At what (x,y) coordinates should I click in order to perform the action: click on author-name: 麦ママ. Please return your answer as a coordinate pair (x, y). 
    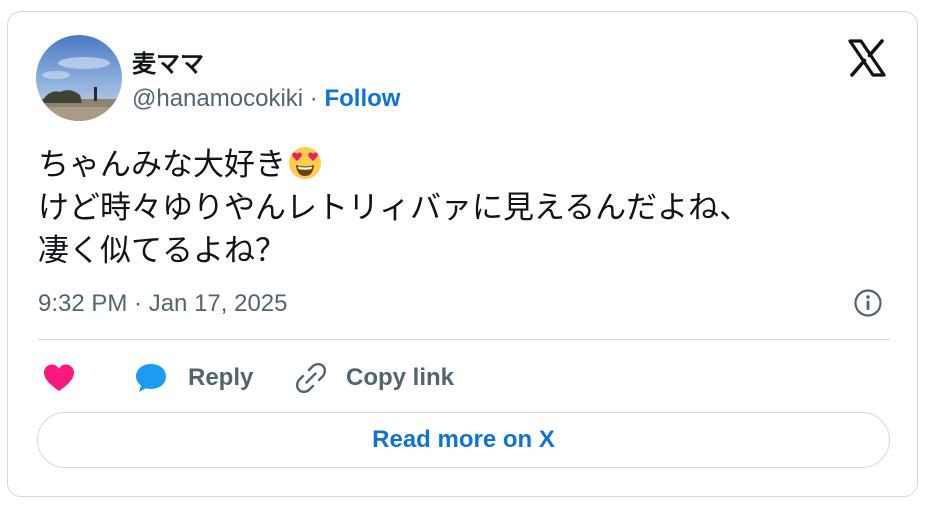
    Looking at the image, I should click on (168, 61).